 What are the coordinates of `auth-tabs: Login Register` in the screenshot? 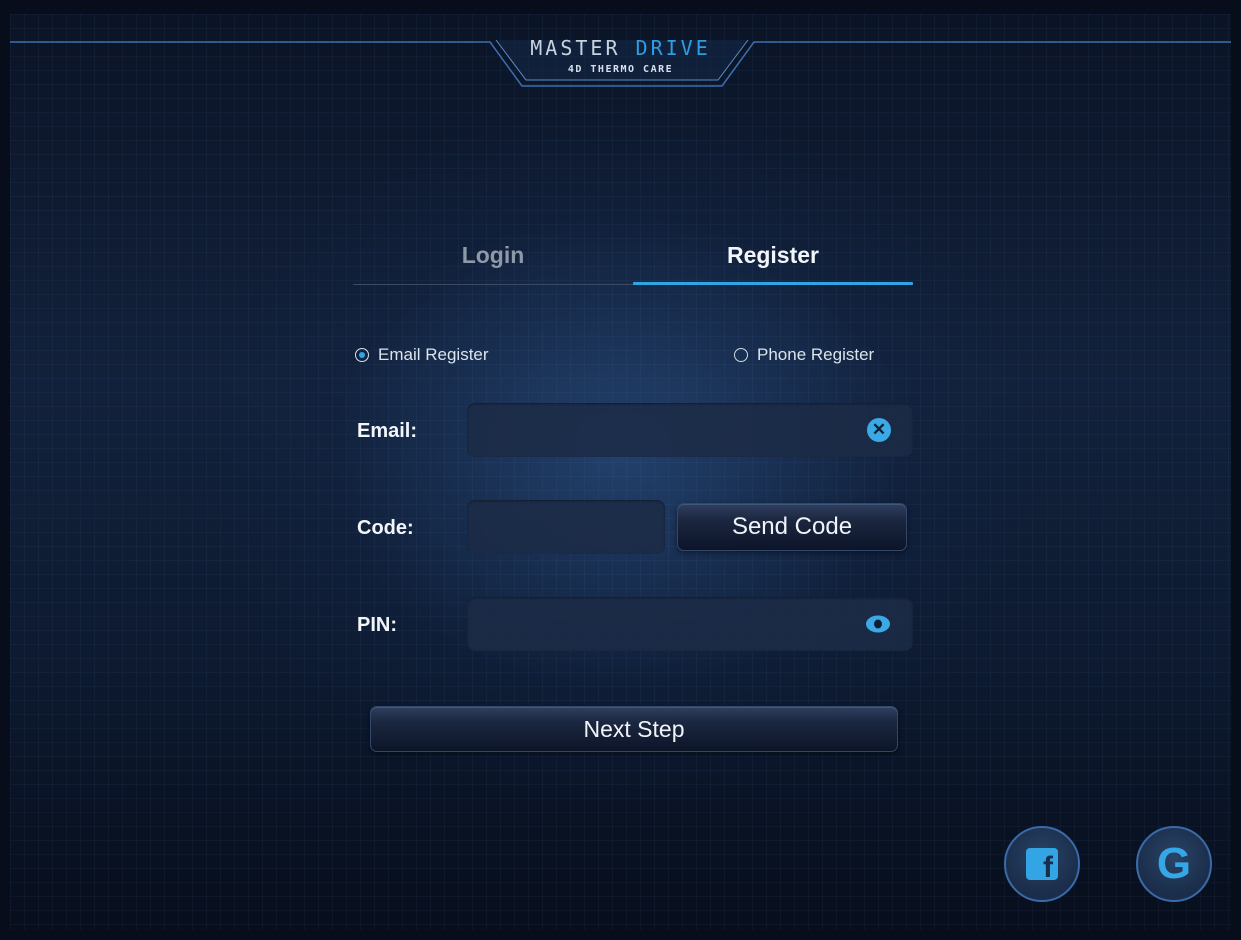 It's located at (633, 263).